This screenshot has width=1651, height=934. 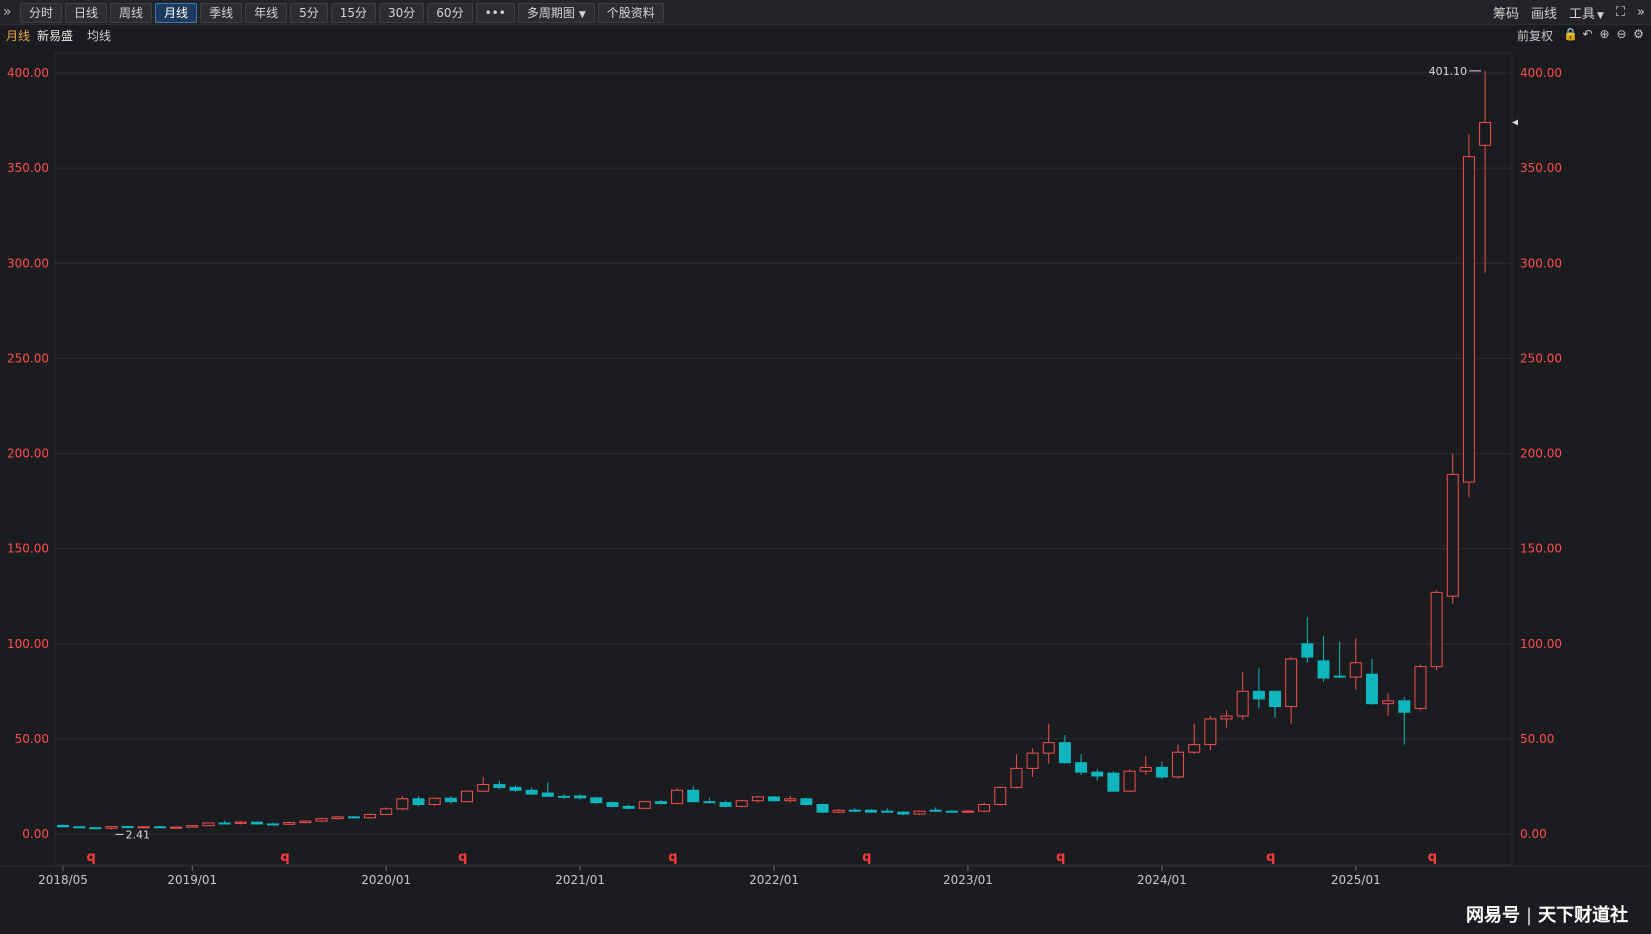 What do you see at coordinates (450, 13) in the screenshot?
I see `tab-9: 60分` at bounding box center [450, 13].